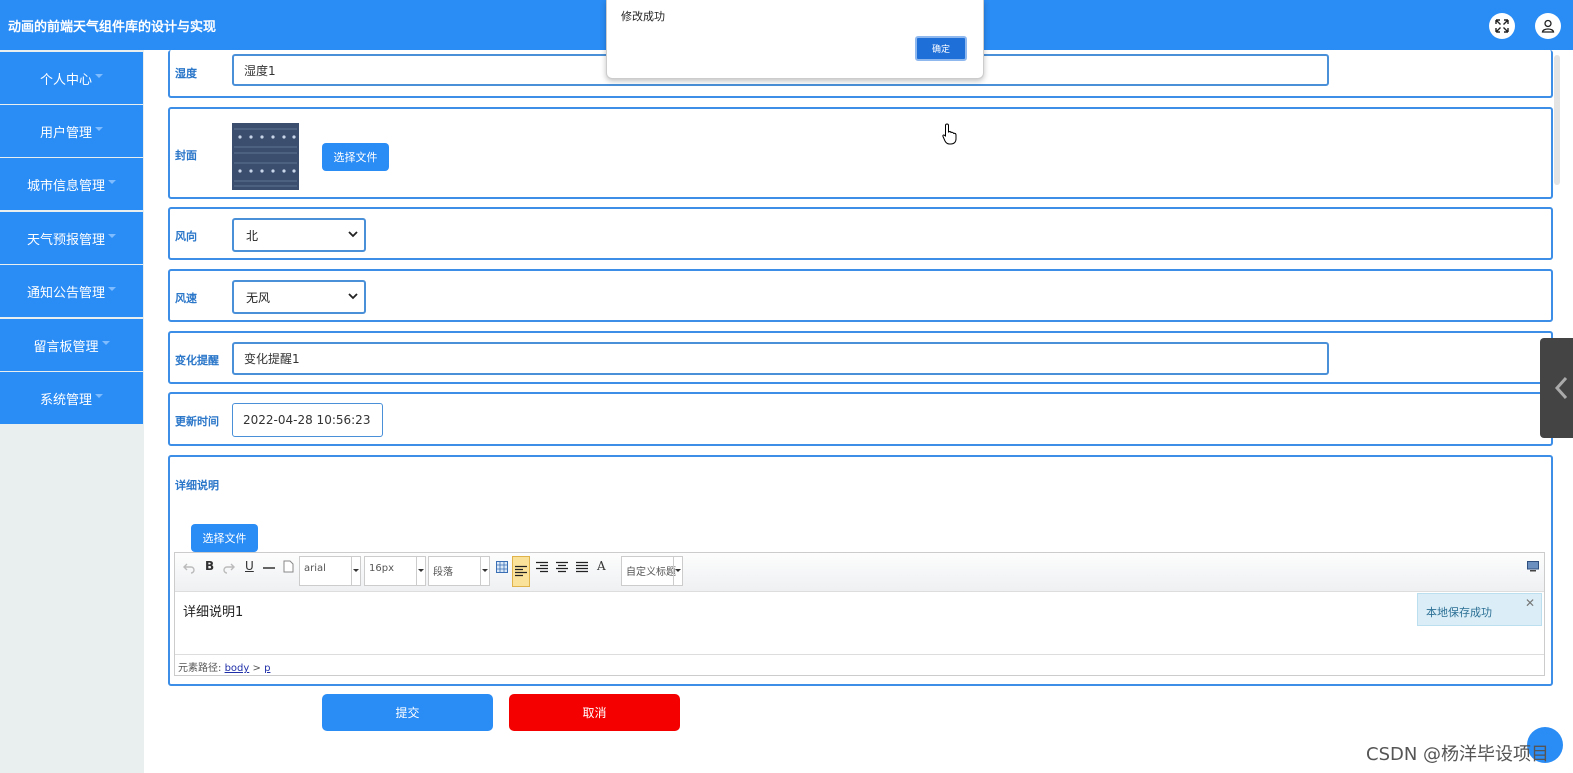 The width and height of the screenshot is (1573, 773). What do you see at coordinates (502, 567) in the screenshot?
I see `table-icon` at bounding box center [502, 567].